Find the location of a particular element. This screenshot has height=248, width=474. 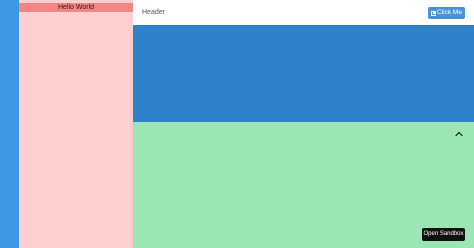

collapse-toggle is located at coordinates (459, 131).